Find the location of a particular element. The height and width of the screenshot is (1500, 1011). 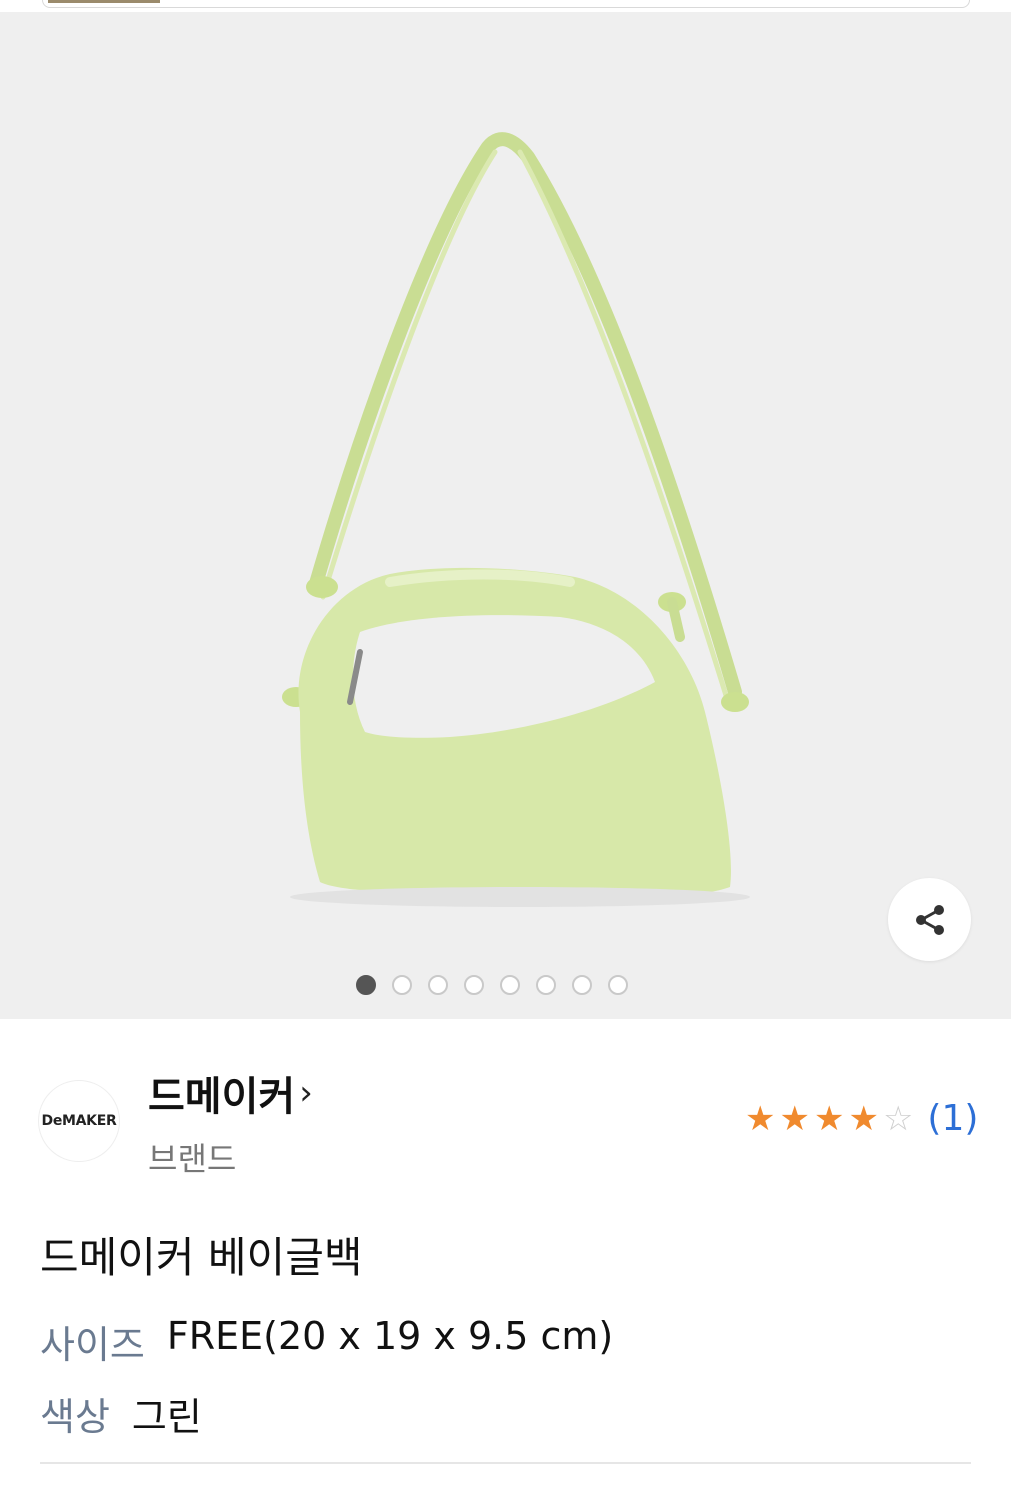

brand-logo: DeMAKER is located at coordinates (79, 1121).